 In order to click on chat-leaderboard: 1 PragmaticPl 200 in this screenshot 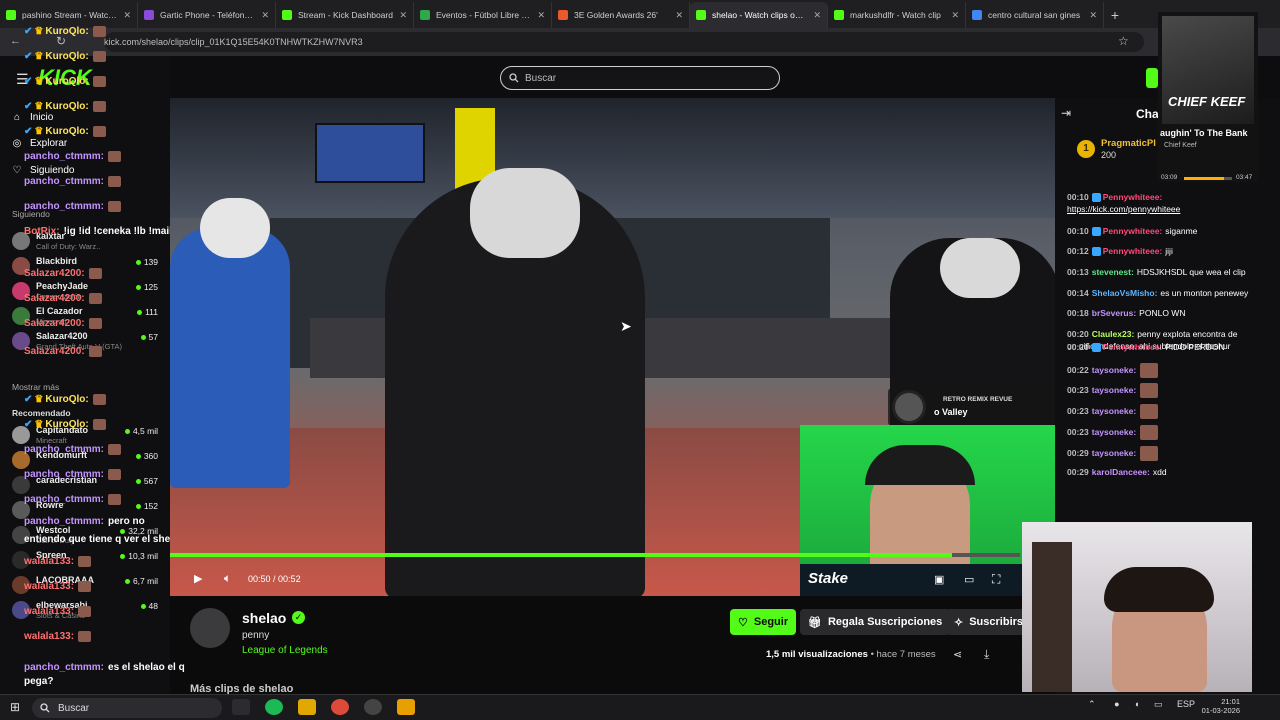, I will do `click(1119, 149)`.